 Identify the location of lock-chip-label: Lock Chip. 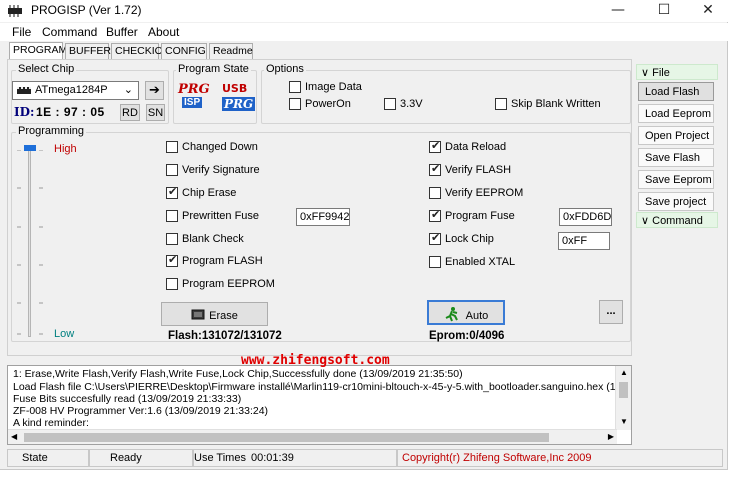
(469, 239).